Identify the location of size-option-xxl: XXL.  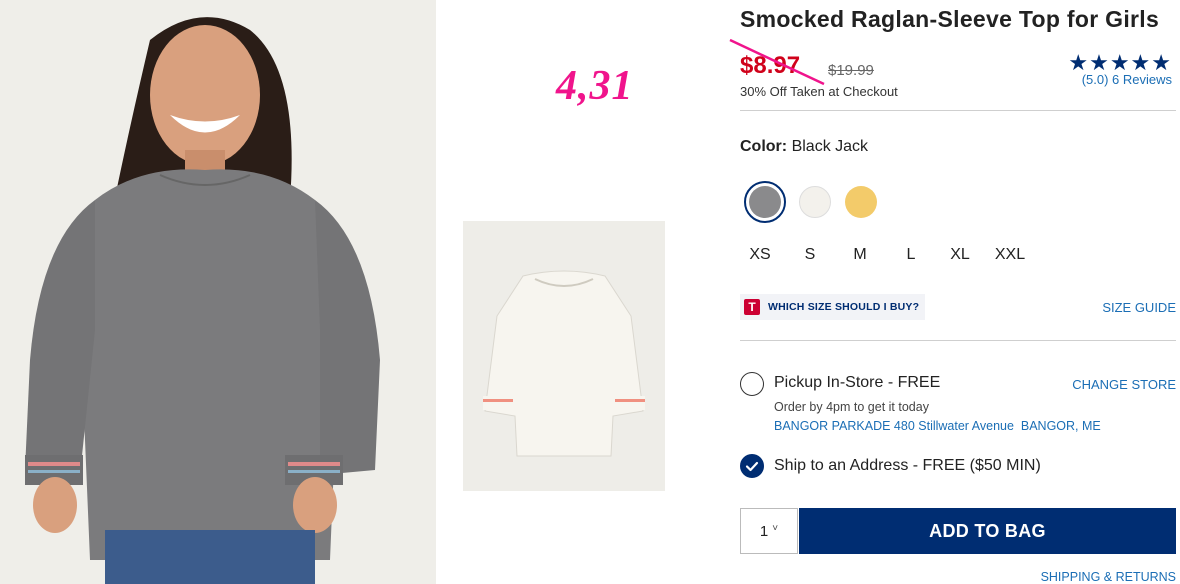
(1010, 255).